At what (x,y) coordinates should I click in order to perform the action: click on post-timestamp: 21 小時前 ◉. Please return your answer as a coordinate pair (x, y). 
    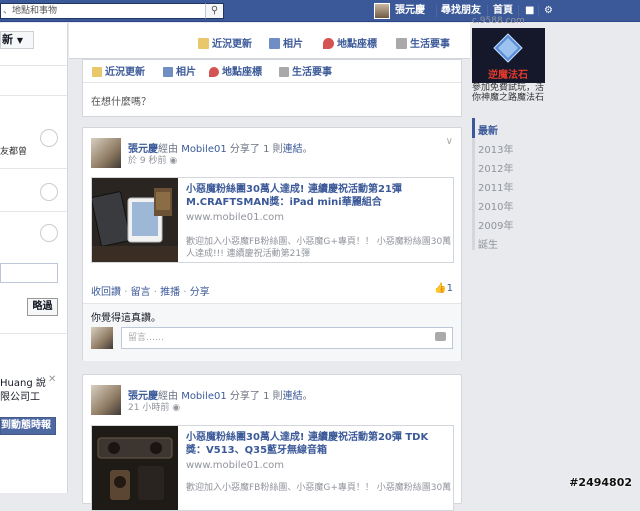
    Looking at the image, I should click on (154, 406).